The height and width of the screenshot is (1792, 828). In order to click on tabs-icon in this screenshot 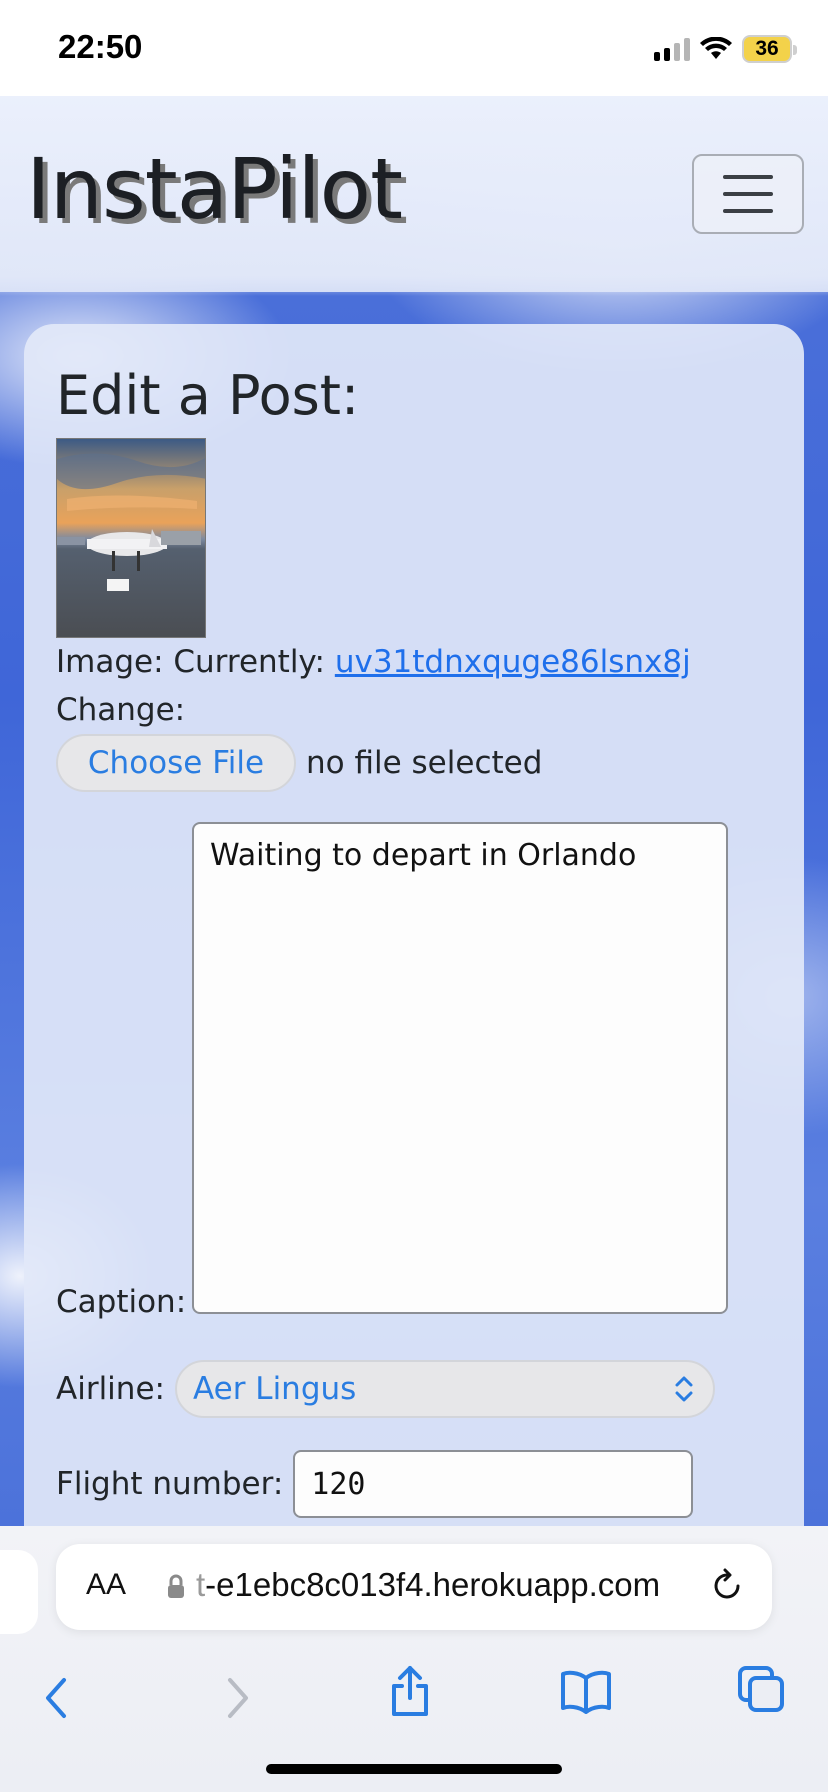, I will do `click(761, 1689)`.